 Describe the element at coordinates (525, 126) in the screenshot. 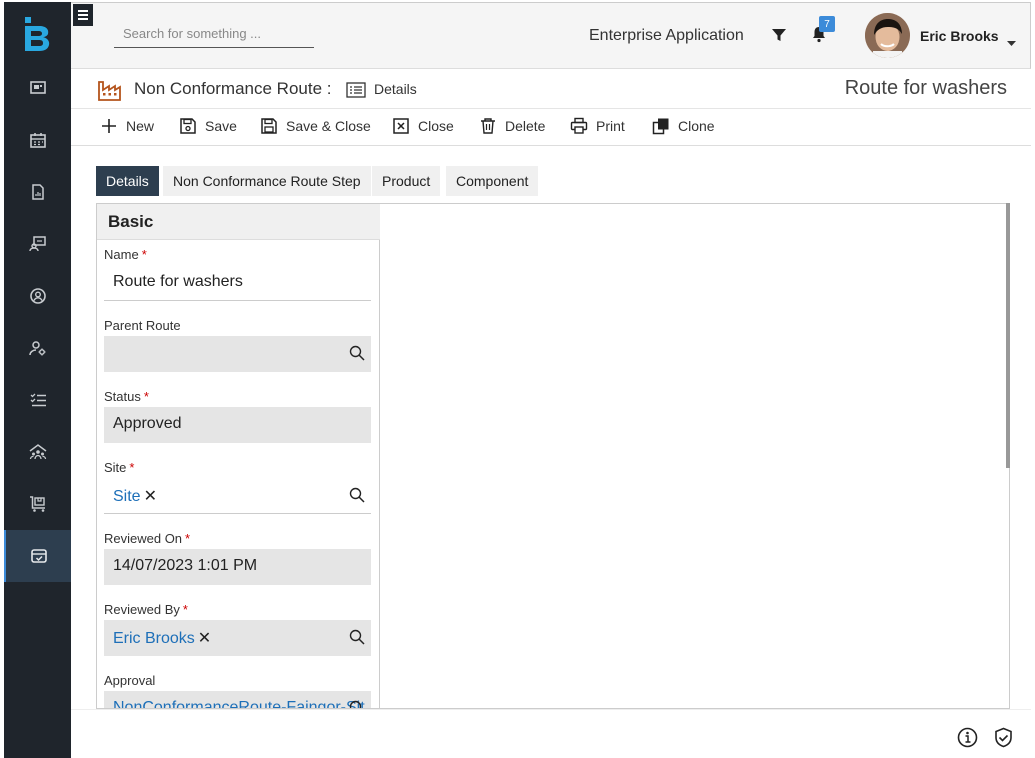

I see `delete-label: Delete` at that location.